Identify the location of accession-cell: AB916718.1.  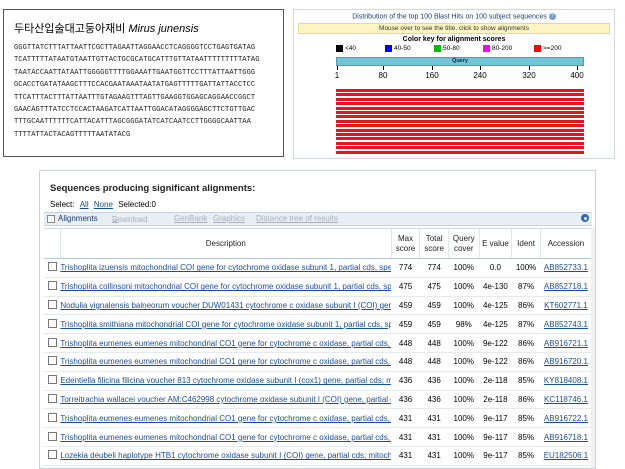
(566, 437).